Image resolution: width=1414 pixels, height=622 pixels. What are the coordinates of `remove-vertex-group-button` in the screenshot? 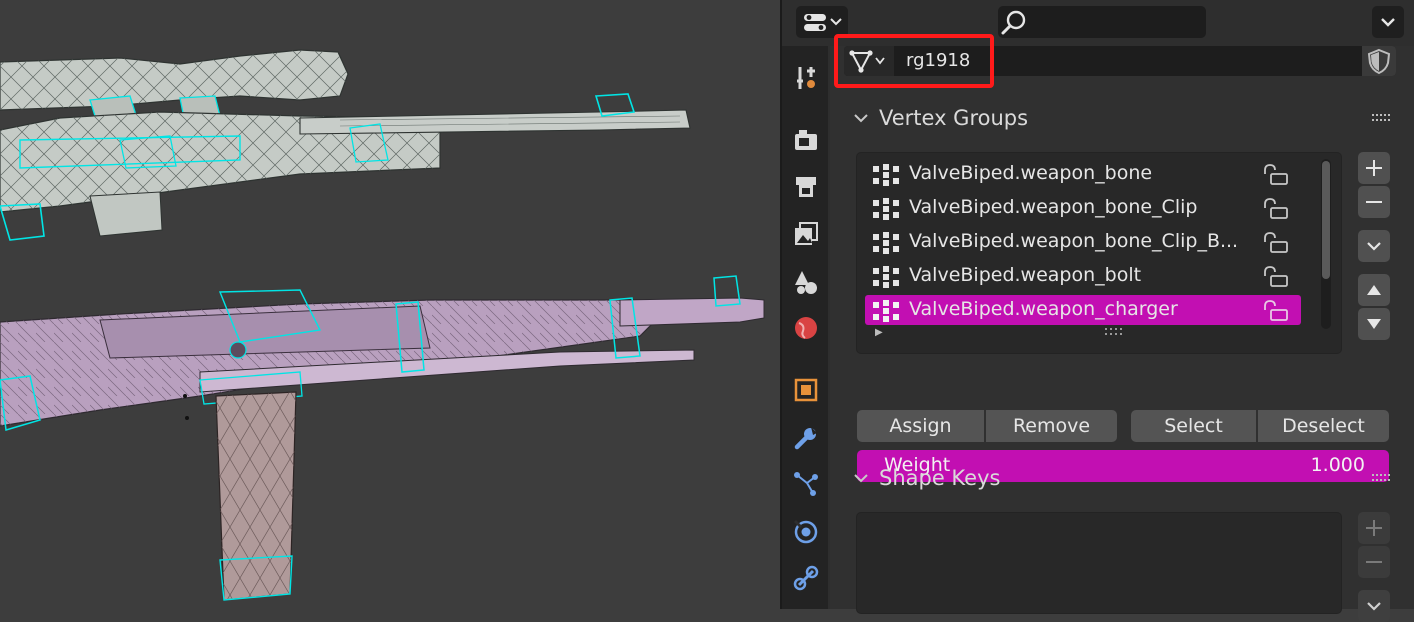 It's located at (1374, 202).